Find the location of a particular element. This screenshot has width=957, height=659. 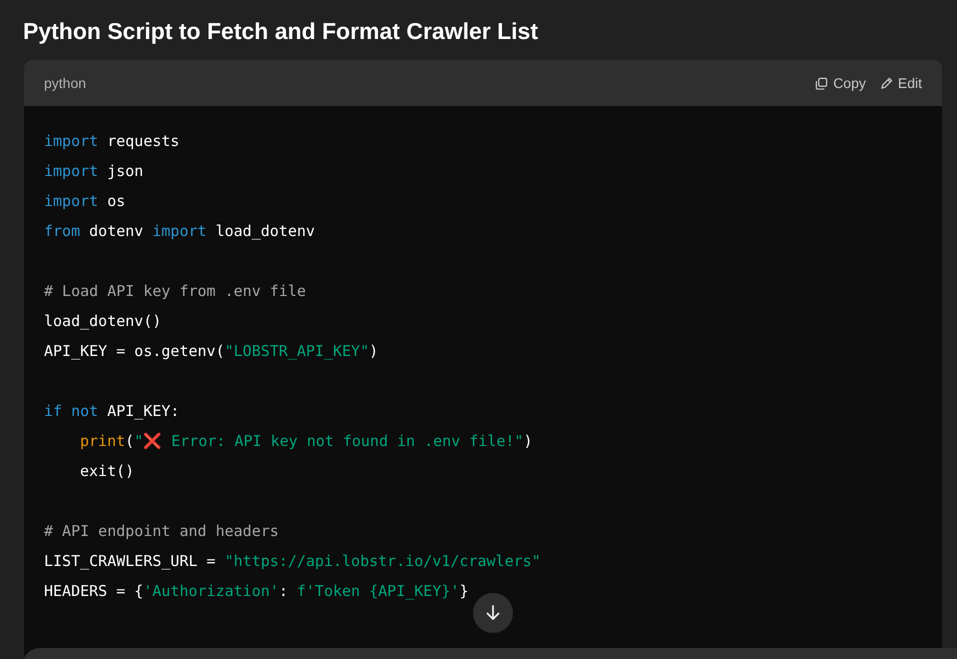

scroll-down-button is located at coordinates (493, 613).